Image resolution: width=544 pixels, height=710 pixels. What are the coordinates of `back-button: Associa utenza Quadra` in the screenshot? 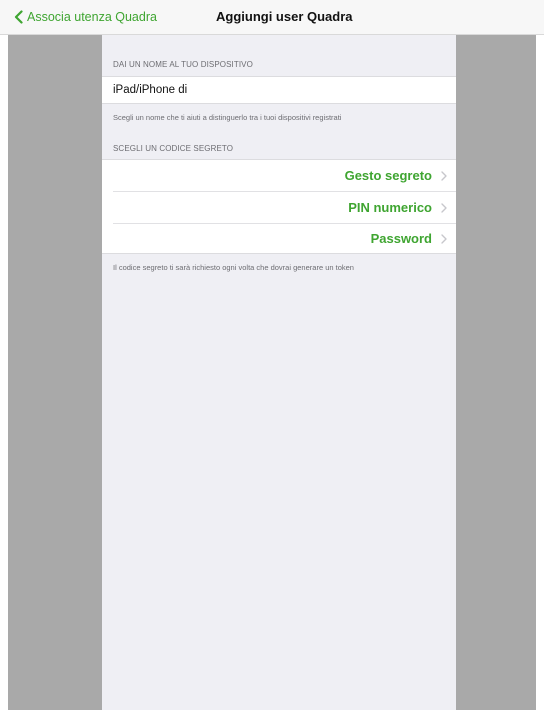 It's located at (85, 17).